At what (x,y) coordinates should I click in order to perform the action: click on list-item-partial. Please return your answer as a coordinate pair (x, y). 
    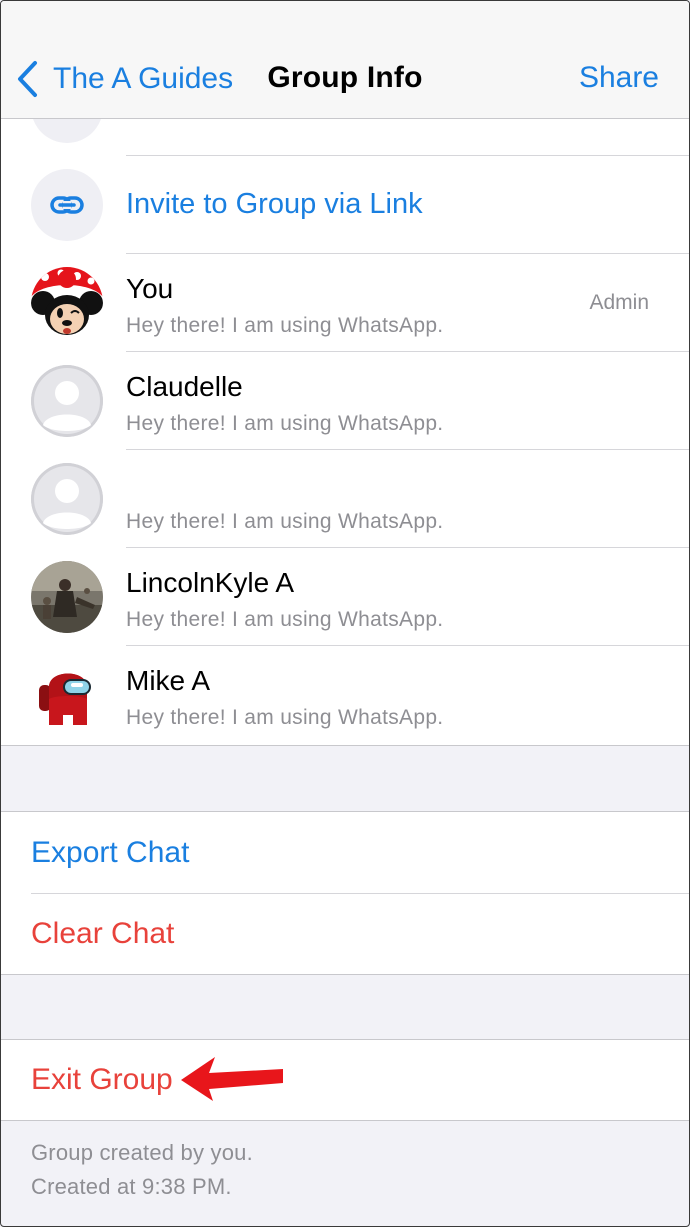
    Looking at the image, I should click on (345, 137).